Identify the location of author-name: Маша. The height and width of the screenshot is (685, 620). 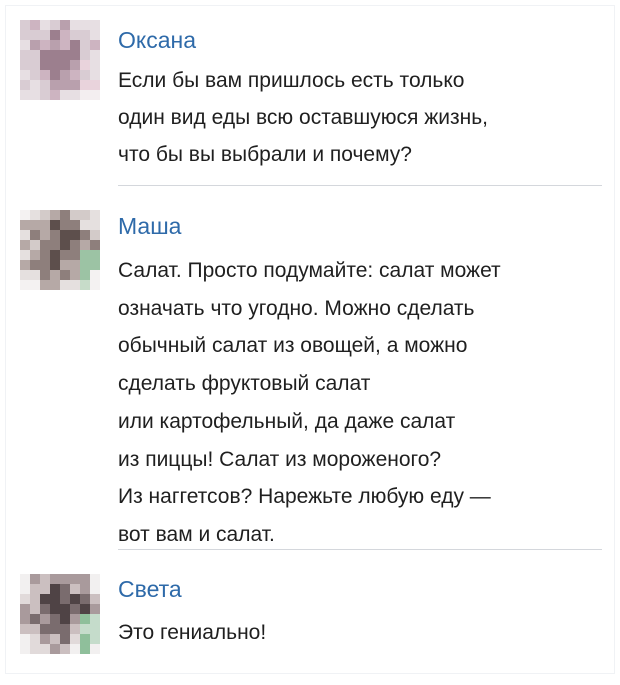
(149, 226).